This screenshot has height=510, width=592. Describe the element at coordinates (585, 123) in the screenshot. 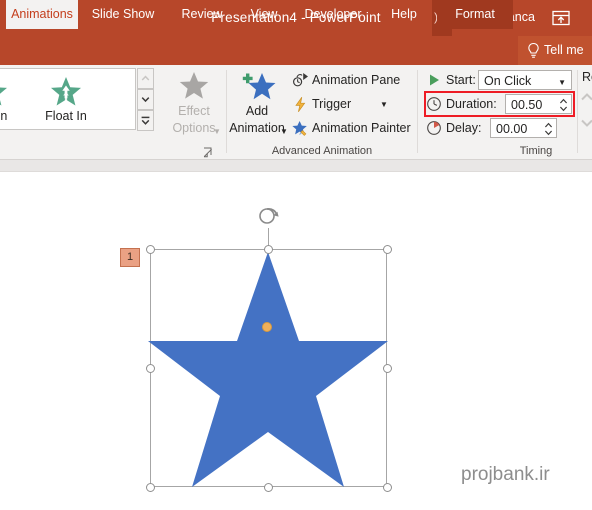

I see `move-later-button` at that location.